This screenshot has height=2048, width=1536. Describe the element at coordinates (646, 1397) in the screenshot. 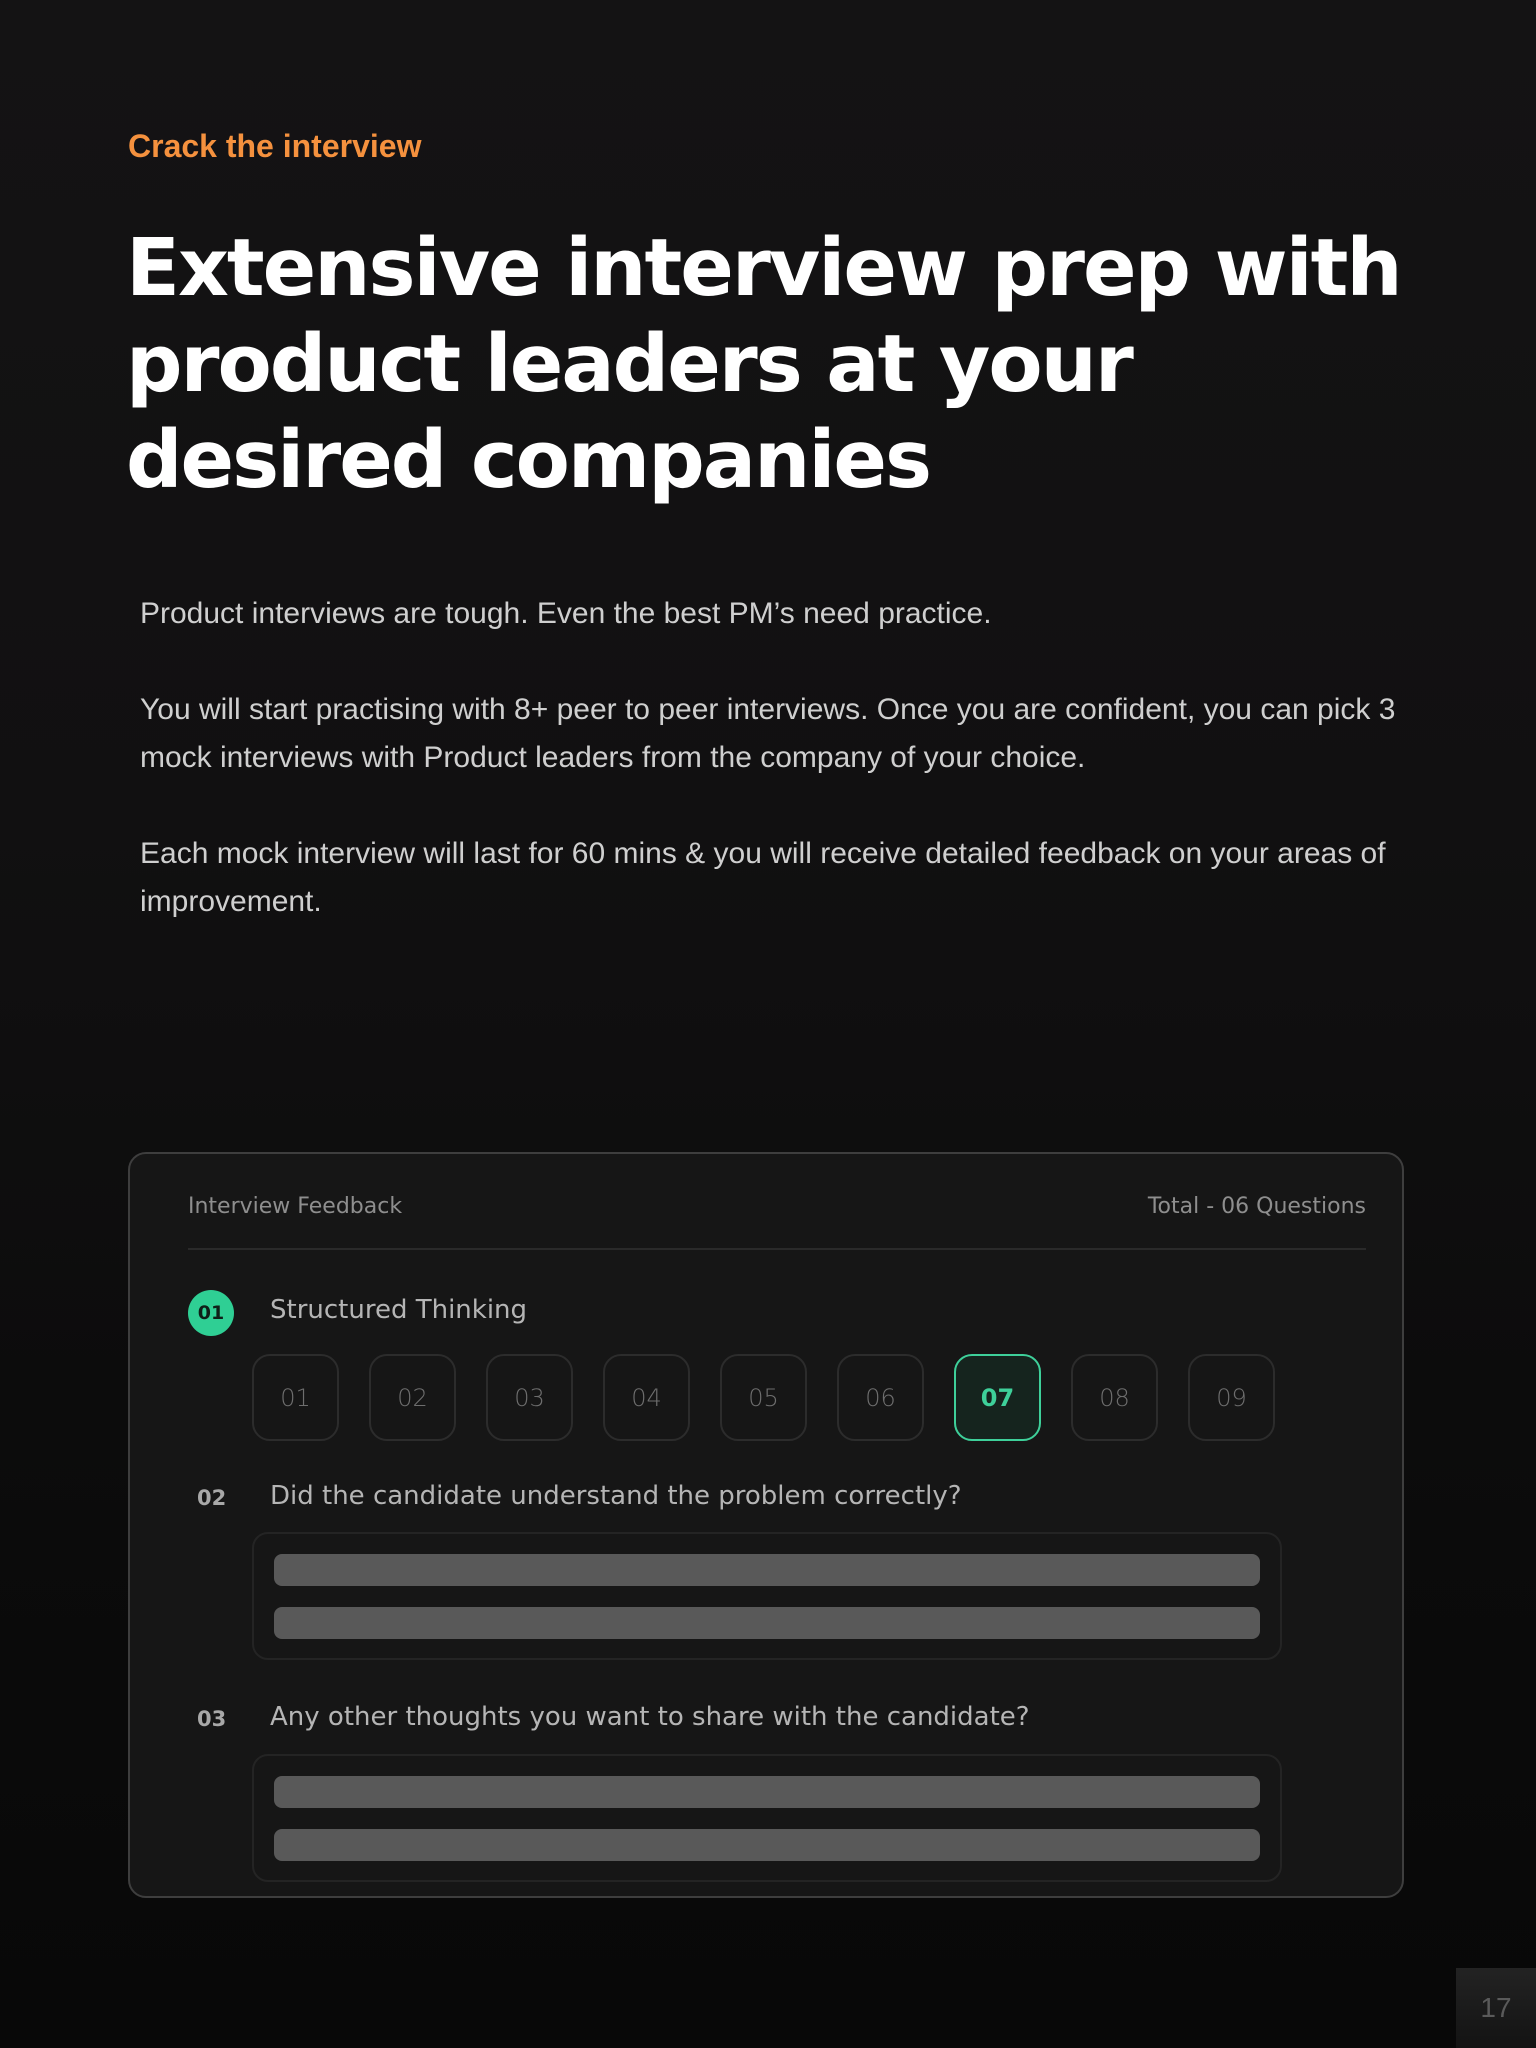

I see `rating-option: 04` at that location.